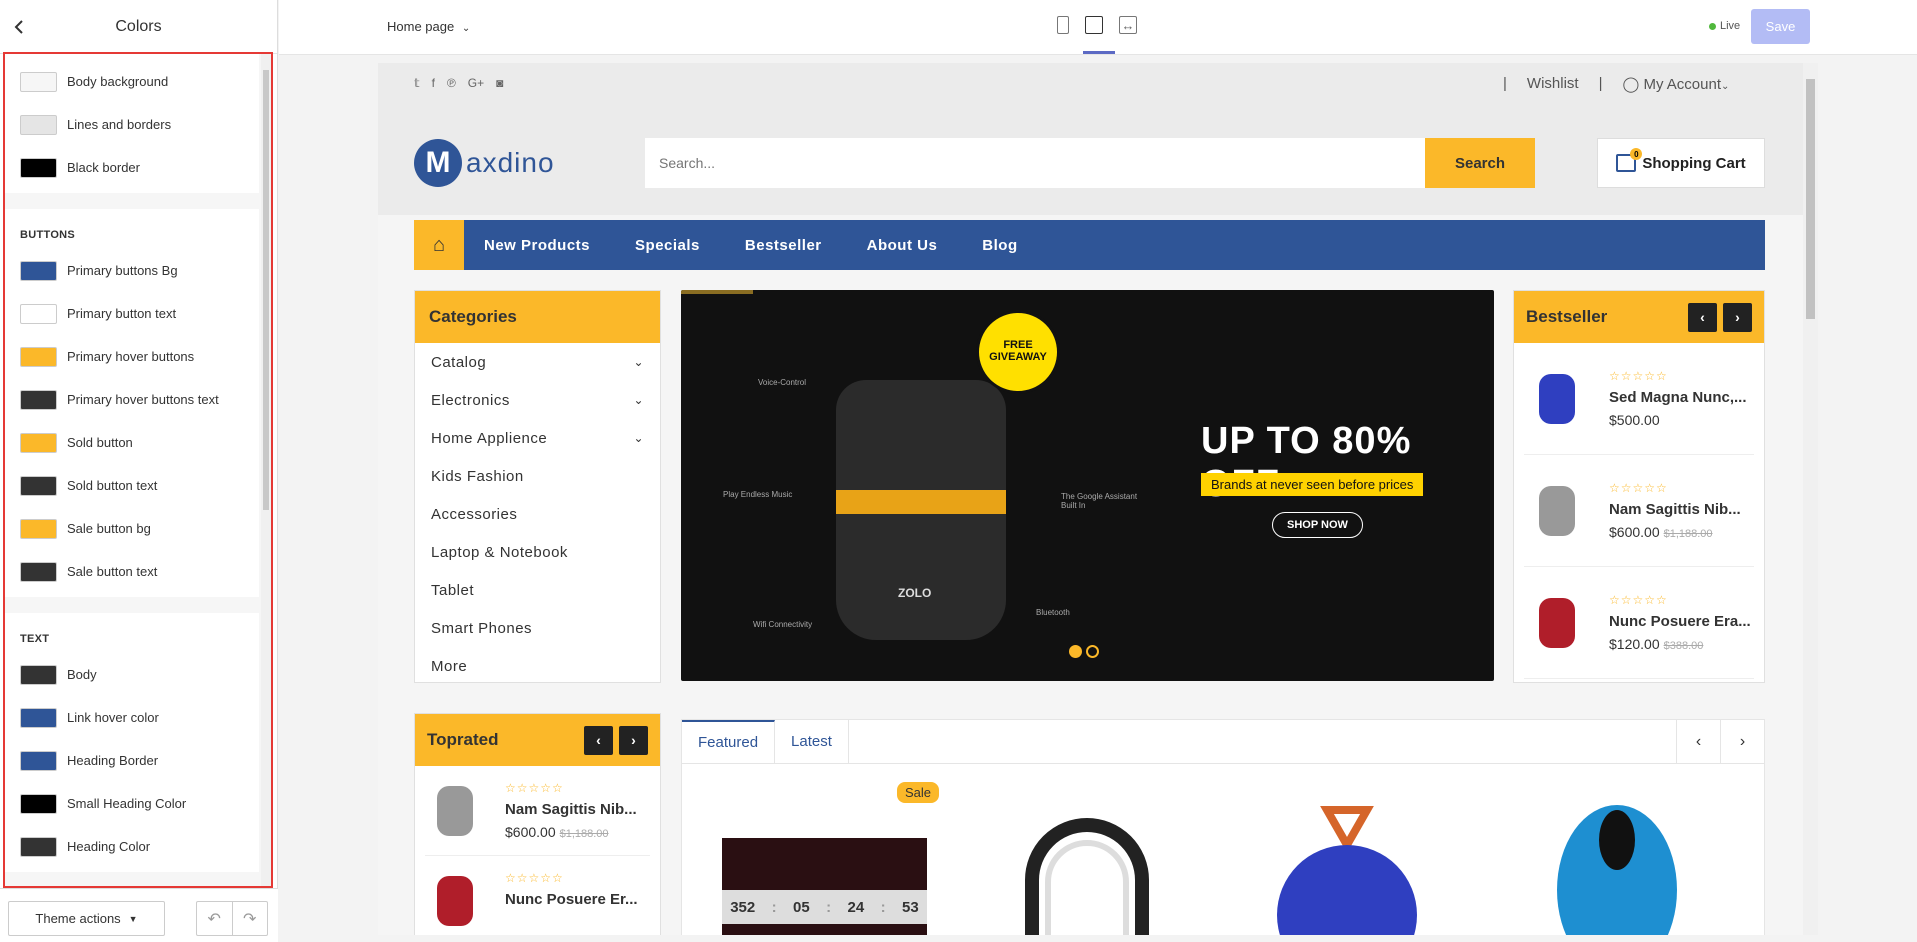  Describe the element at coordinates (1087, 867) in the screenshot. I see `headphones-product-image` at that location.